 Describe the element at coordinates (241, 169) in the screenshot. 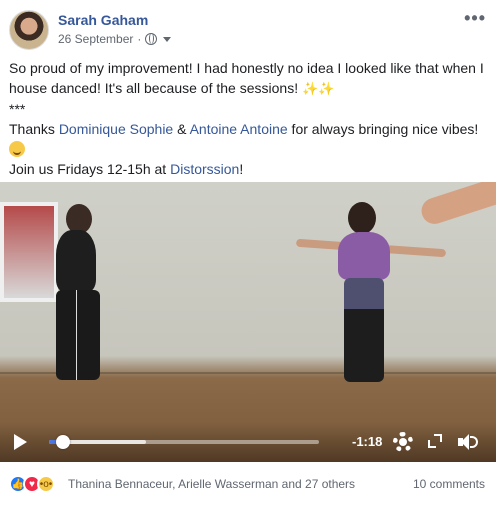

I see `join-suffix: !` at that location.